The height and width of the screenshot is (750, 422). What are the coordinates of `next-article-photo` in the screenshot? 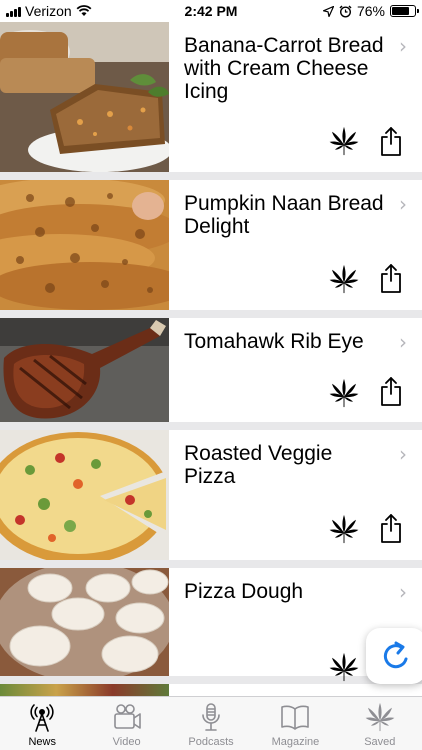 It's located at (84, 690).